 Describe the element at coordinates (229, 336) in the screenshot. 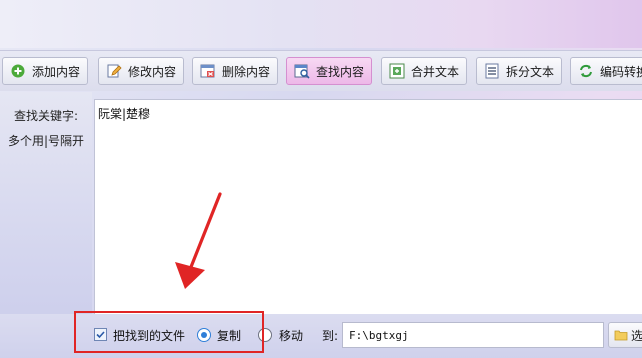

I see `copy-radio-label: 复制` at that location.